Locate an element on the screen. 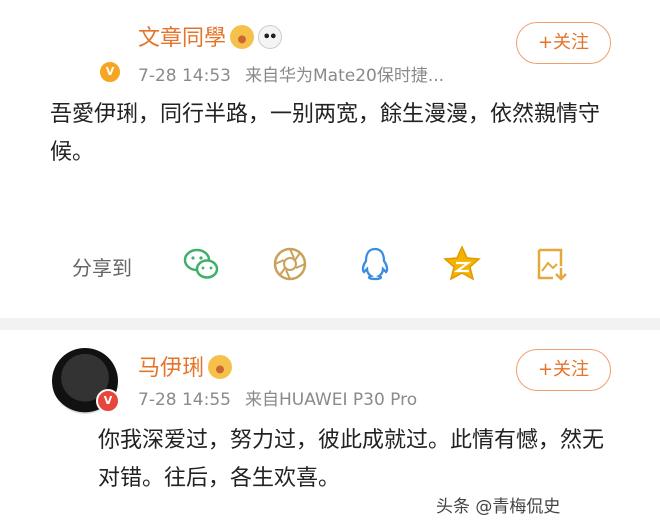  watermark: 头条 @青梅侃史 is located at coordinates (498, 504).